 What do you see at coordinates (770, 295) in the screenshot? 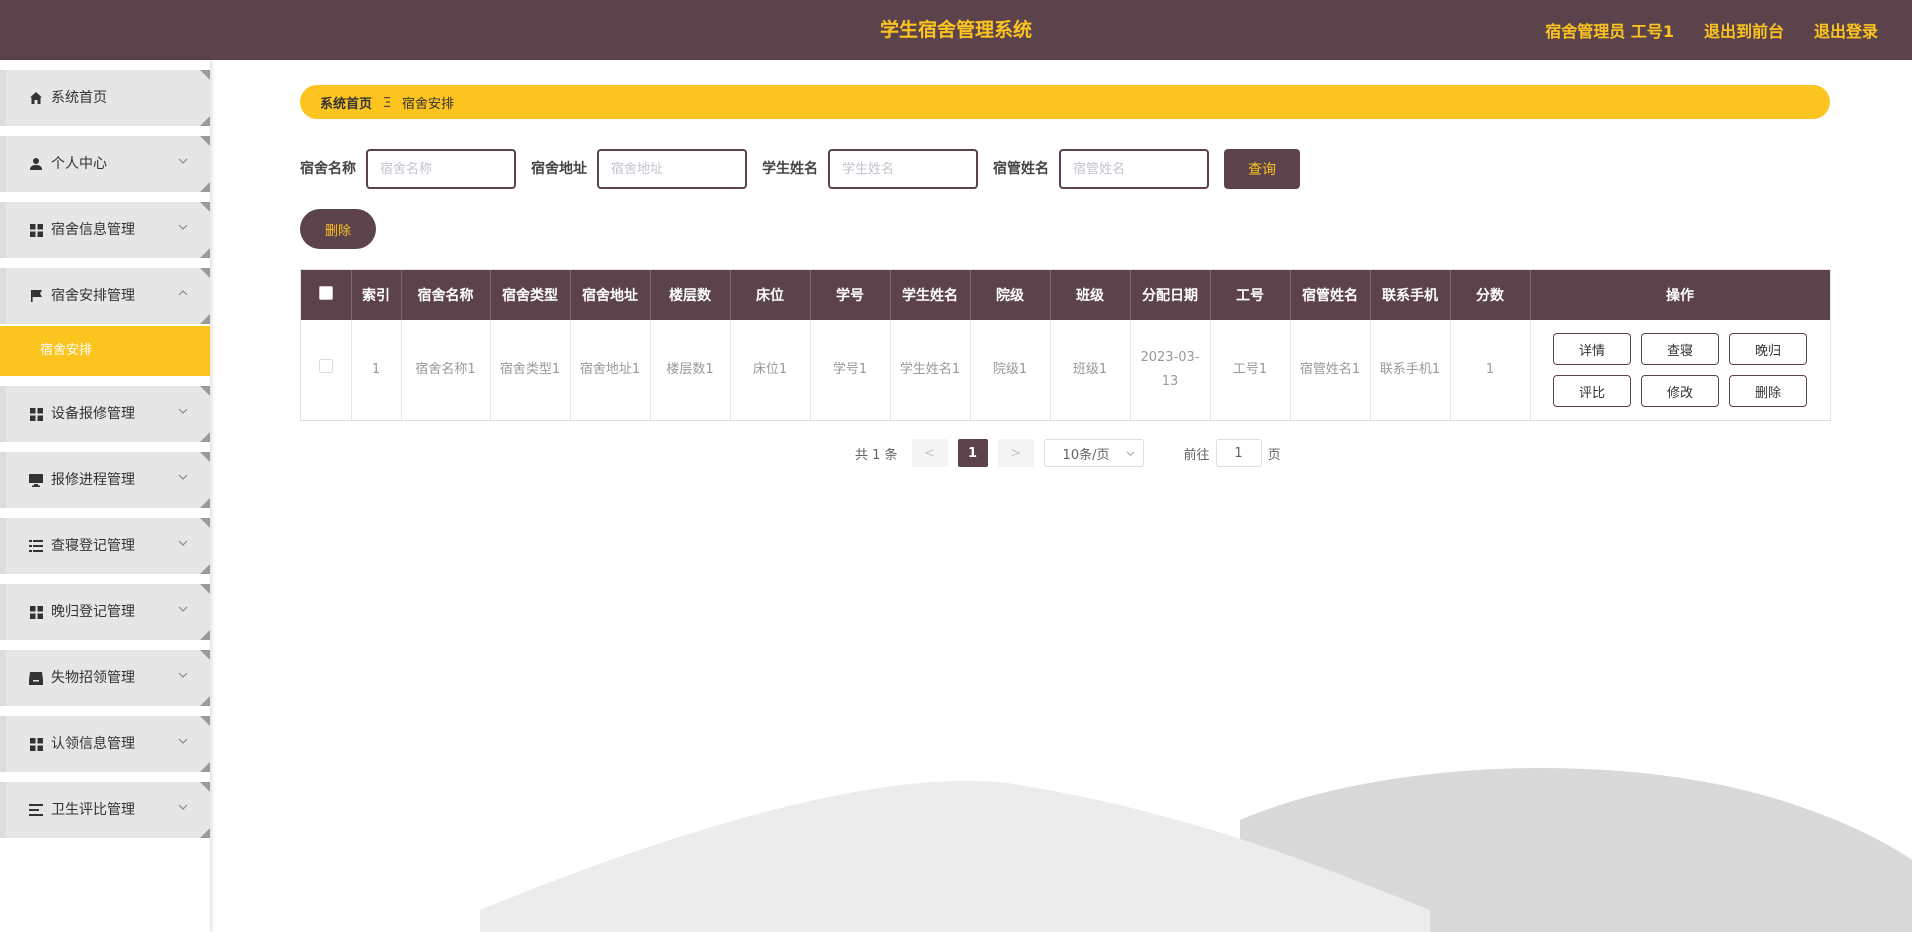
I see `column-header: 床位` at bounding box center [770, 295].